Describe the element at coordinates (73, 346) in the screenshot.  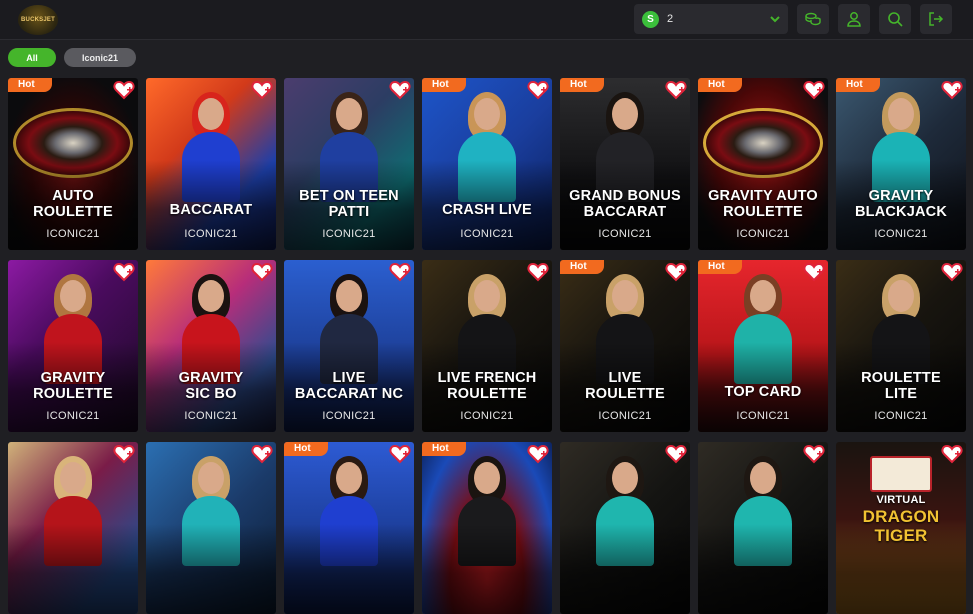
I see `game-card: GRAVITY ROULETTE ICONIC21` at that location.